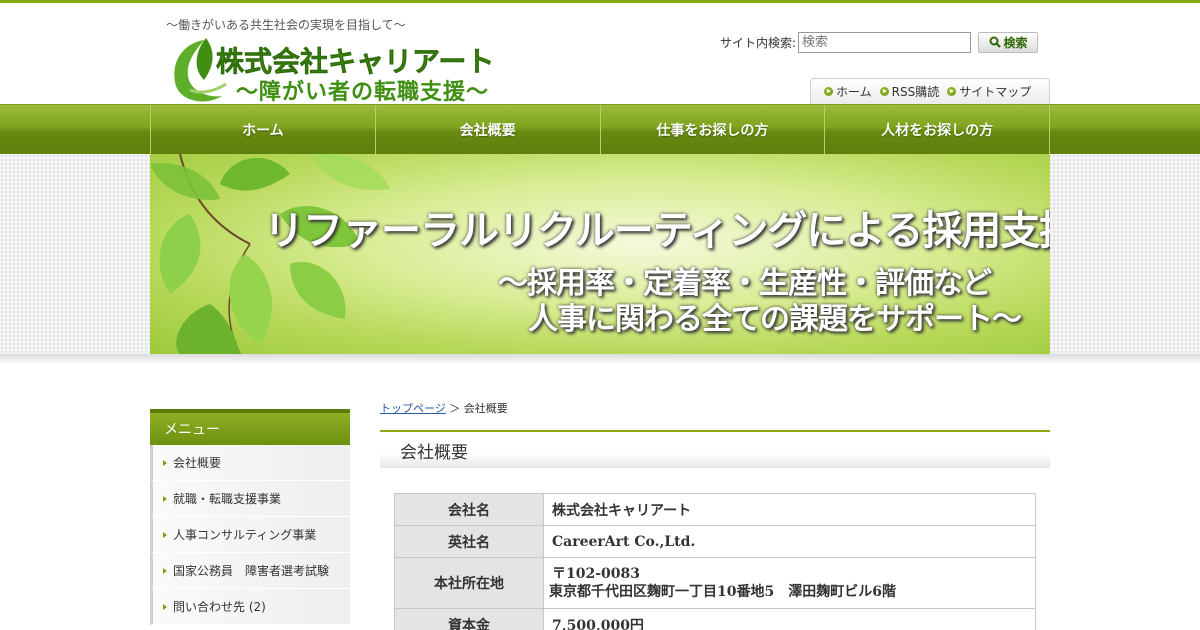 This screenshot has height=630, width=1200. I want to click on main-nav: ホーム 会社概要 仕事をお探しの方 人材をお探しの方, so click(600, 129).